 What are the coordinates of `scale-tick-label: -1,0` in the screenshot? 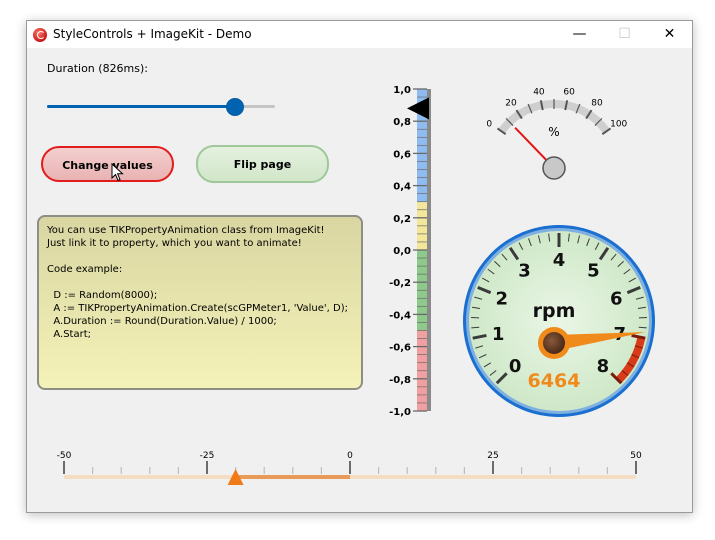 It's located at (400, 412).